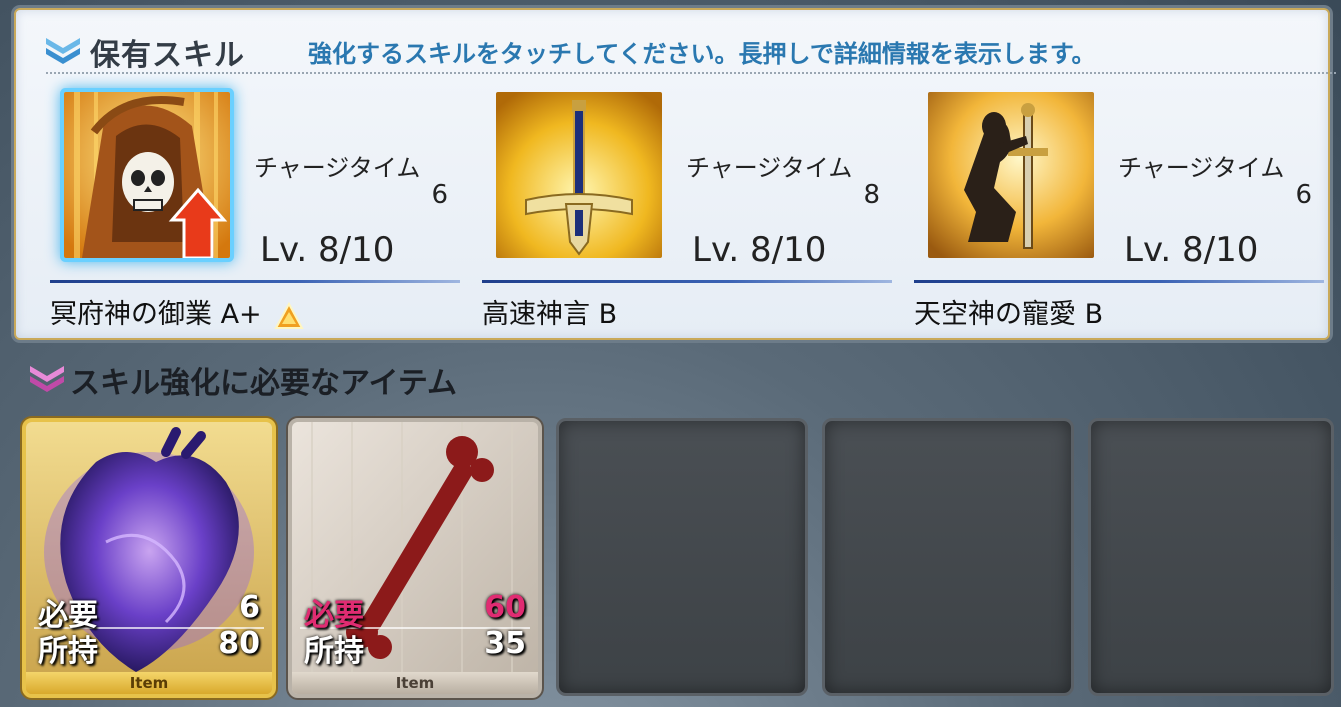  Describe the element at coordinates (249, 607) in the screenshot. I see `required-count: 6` at that location.